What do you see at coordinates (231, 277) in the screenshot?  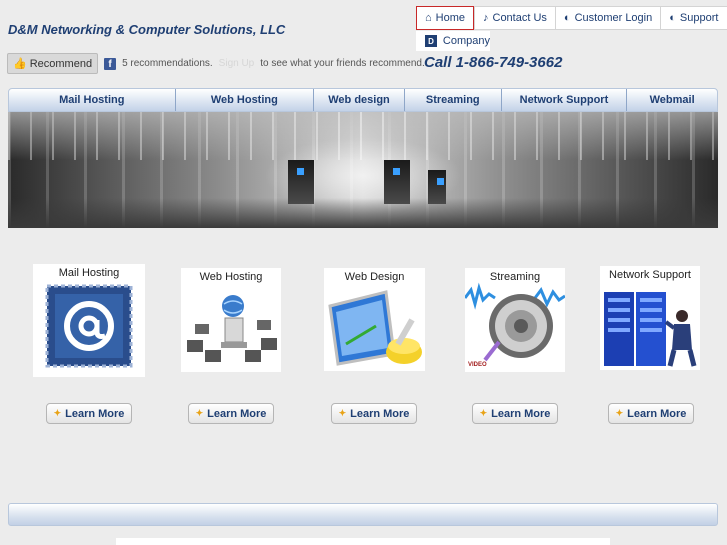 I see `tile-caption: Web Hosting` at bounding box center [231, 277].